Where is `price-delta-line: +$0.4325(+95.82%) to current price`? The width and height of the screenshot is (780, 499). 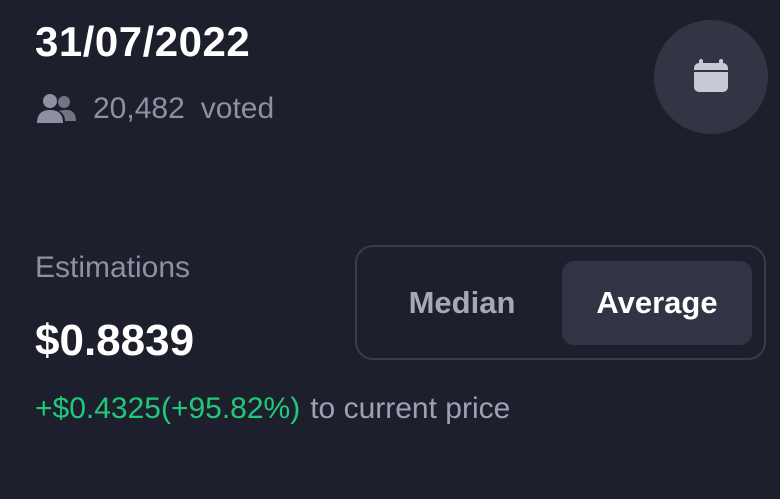 price-delta-line: +$0.4325(+95.82%) to current price is located at coordinates (272, 409).